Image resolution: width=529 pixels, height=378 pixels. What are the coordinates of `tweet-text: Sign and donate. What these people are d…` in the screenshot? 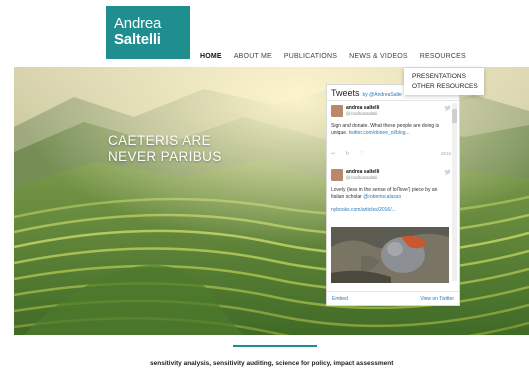 It's located at (390, 129).